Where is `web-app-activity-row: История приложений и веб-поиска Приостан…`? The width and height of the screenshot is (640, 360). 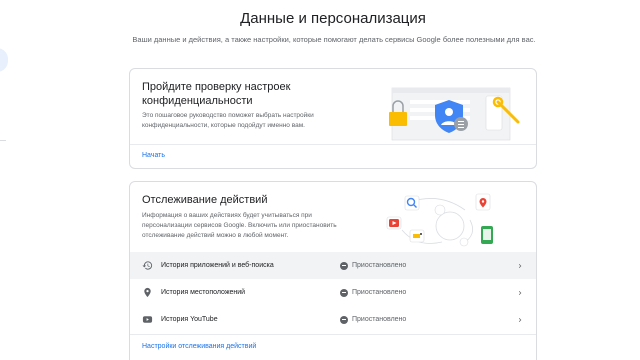 web-app-activity-row: История приложений и веб-поиска Приостан… is located at coordinates (333, 265).